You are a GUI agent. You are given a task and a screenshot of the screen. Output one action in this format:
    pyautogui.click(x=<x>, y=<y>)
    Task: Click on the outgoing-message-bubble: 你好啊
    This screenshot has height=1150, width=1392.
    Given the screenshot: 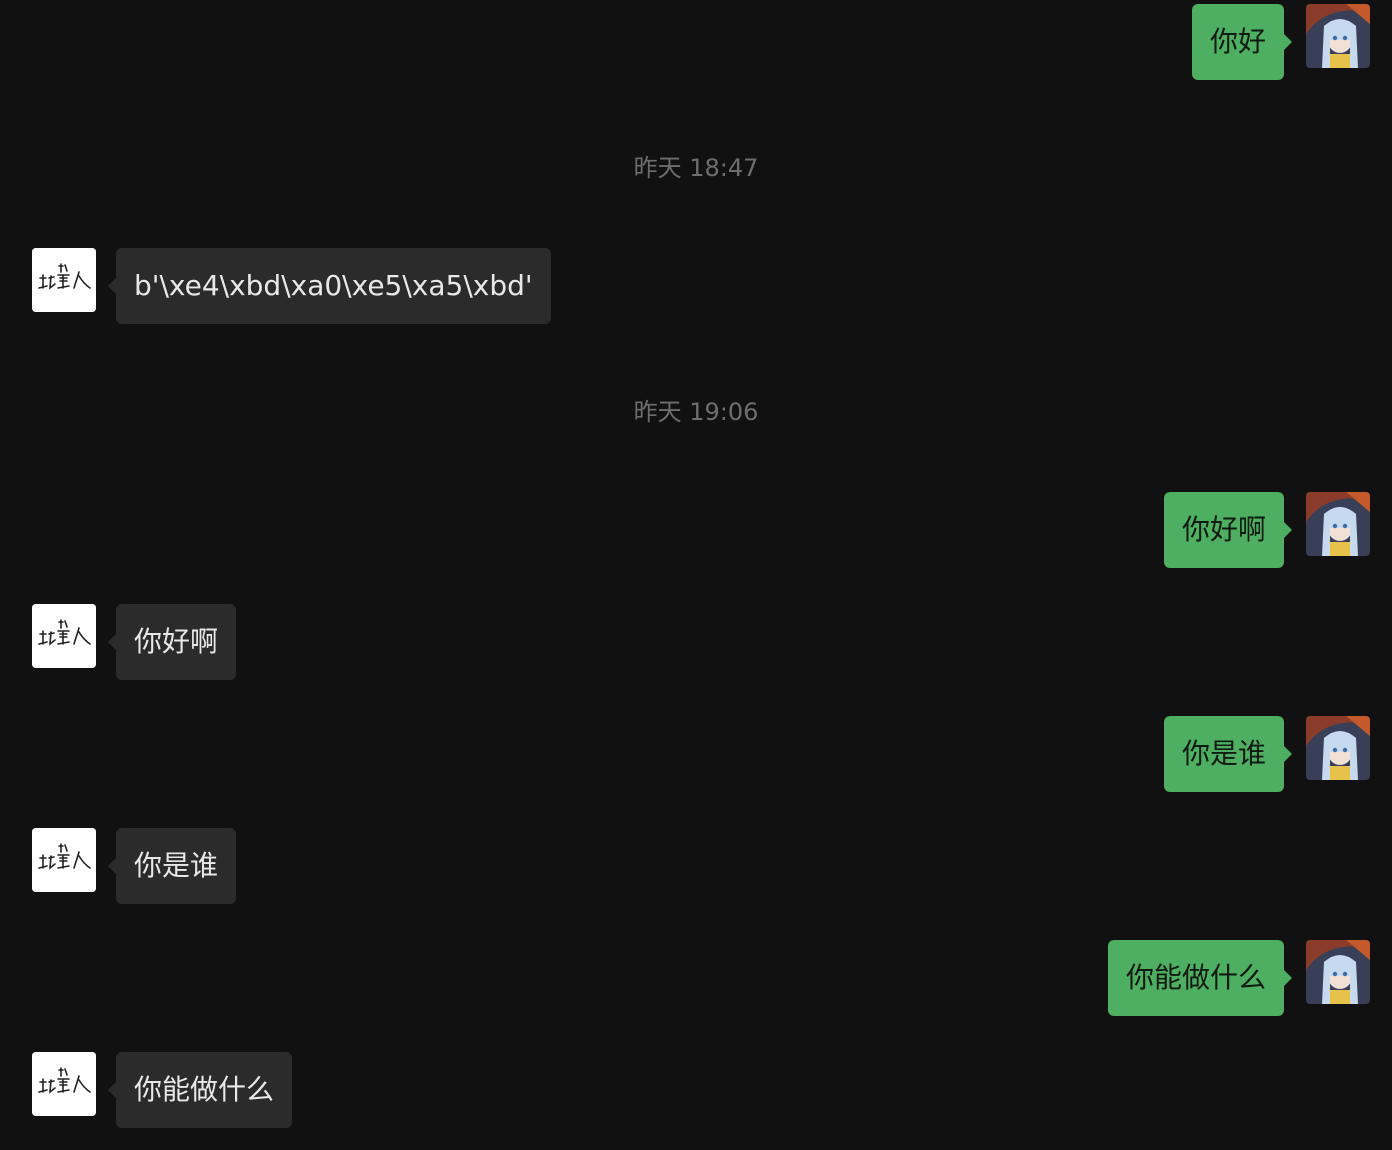 What is the action you would take?
    pyautogui.click(x=1228, y=530)
    